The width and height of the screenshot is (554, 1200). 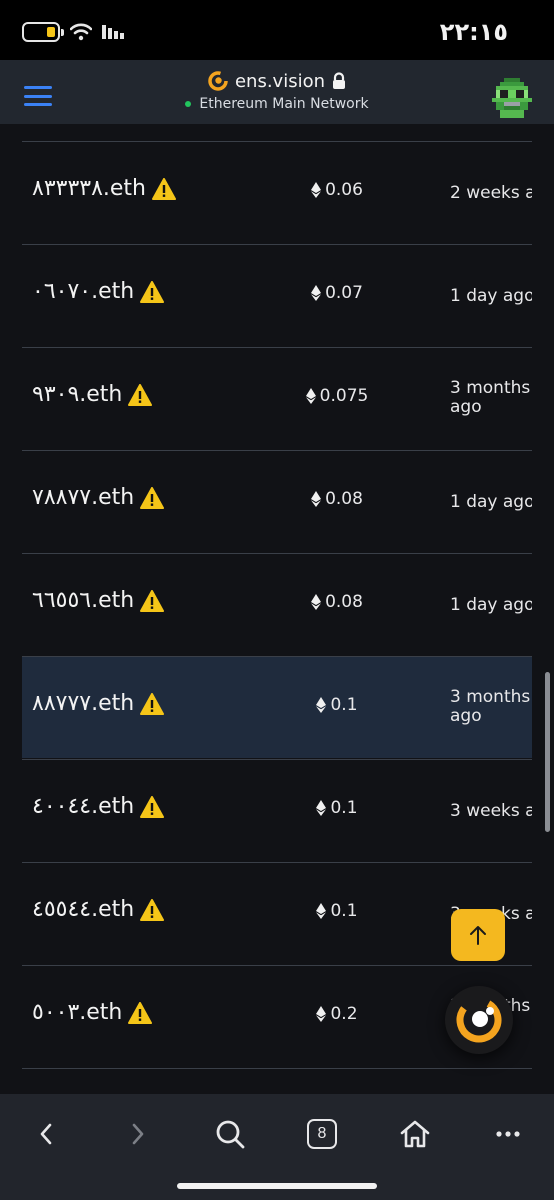 What do you see at coordinates (337, 1014) in the screenshot?
I see `price: 0.2` at bounding box center [337, 1014].